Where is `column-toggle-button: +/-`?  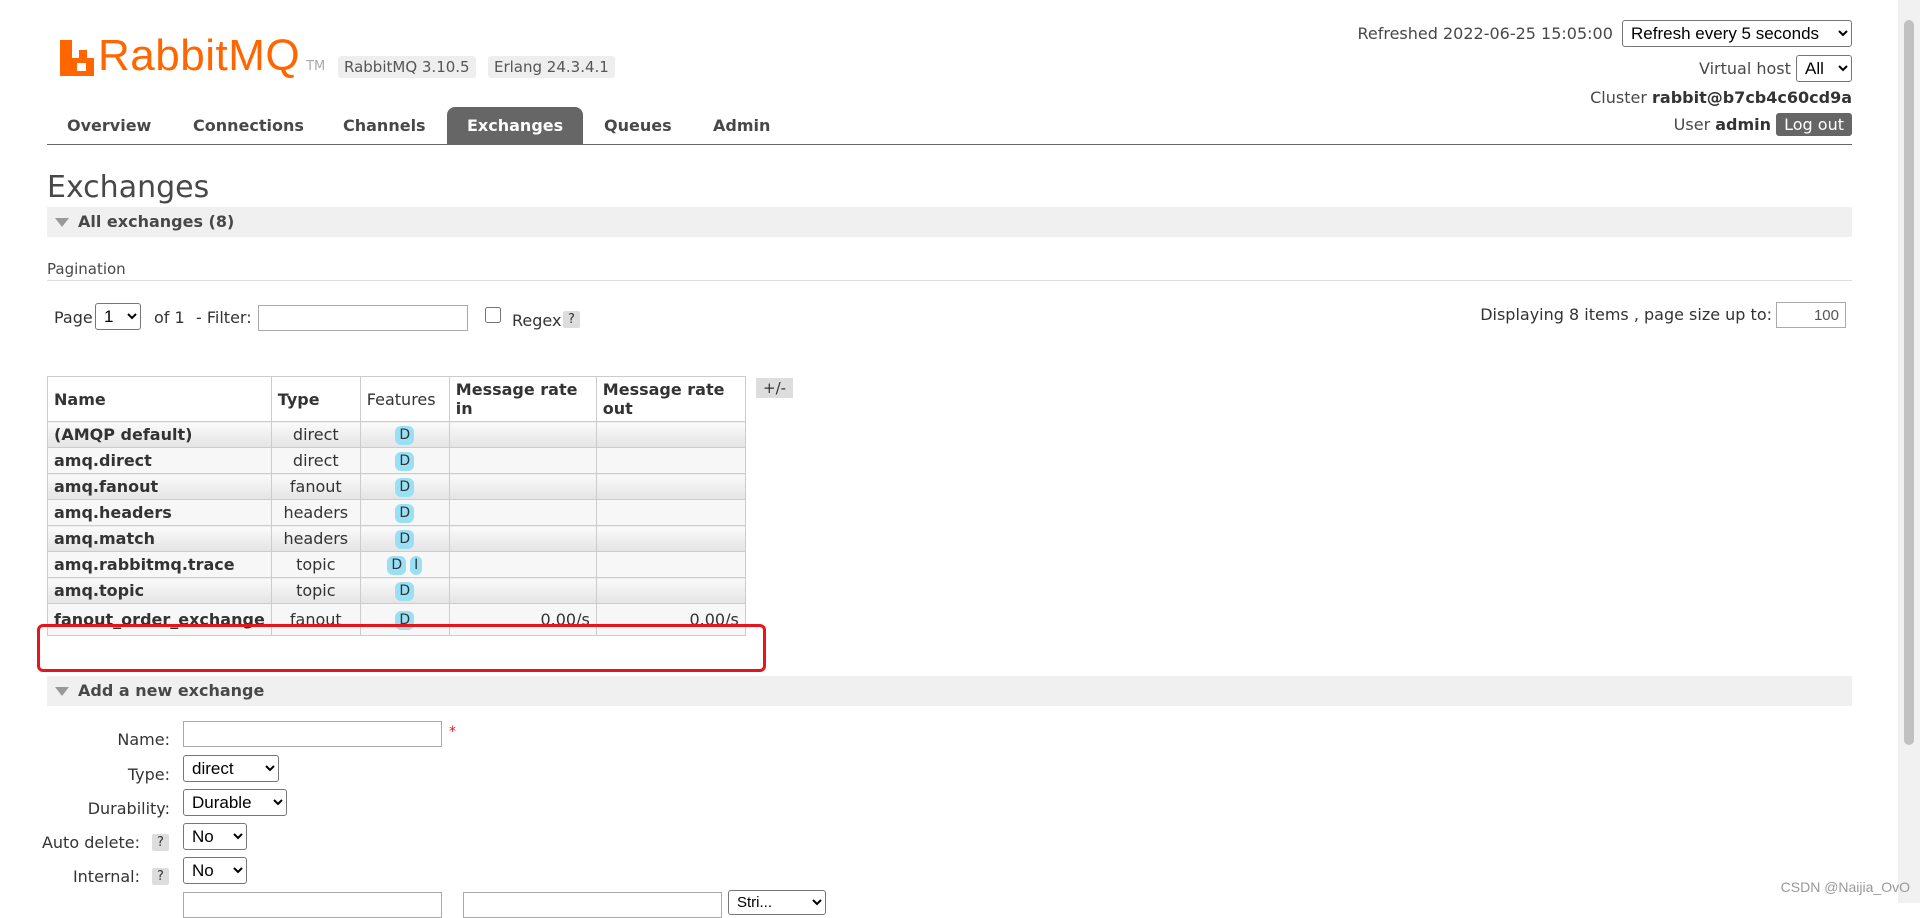 column-toggle-button: +/- is located at coordinates (775, 388).